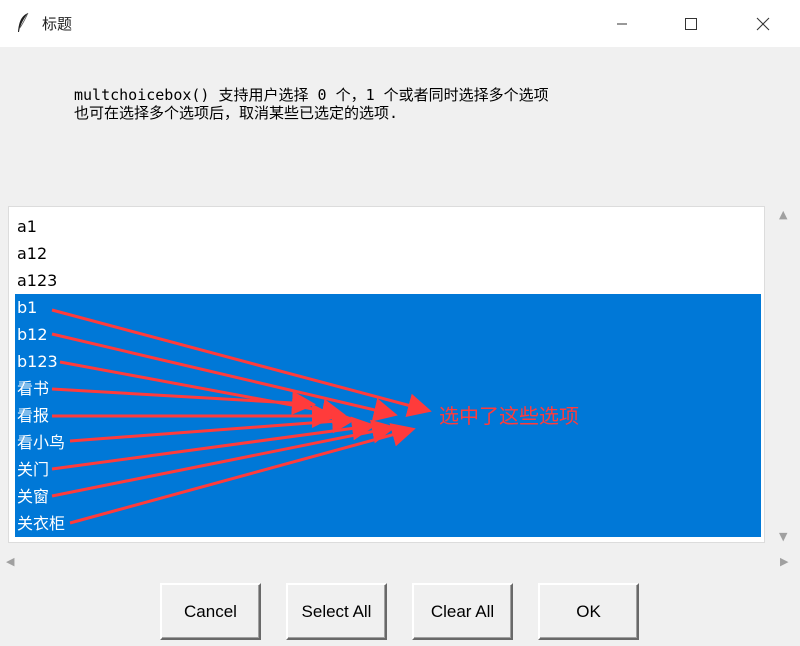  Describe the element at coordinates (783, 214) in the screenshot. I see `scroll-up-icon: ▲` at that location.